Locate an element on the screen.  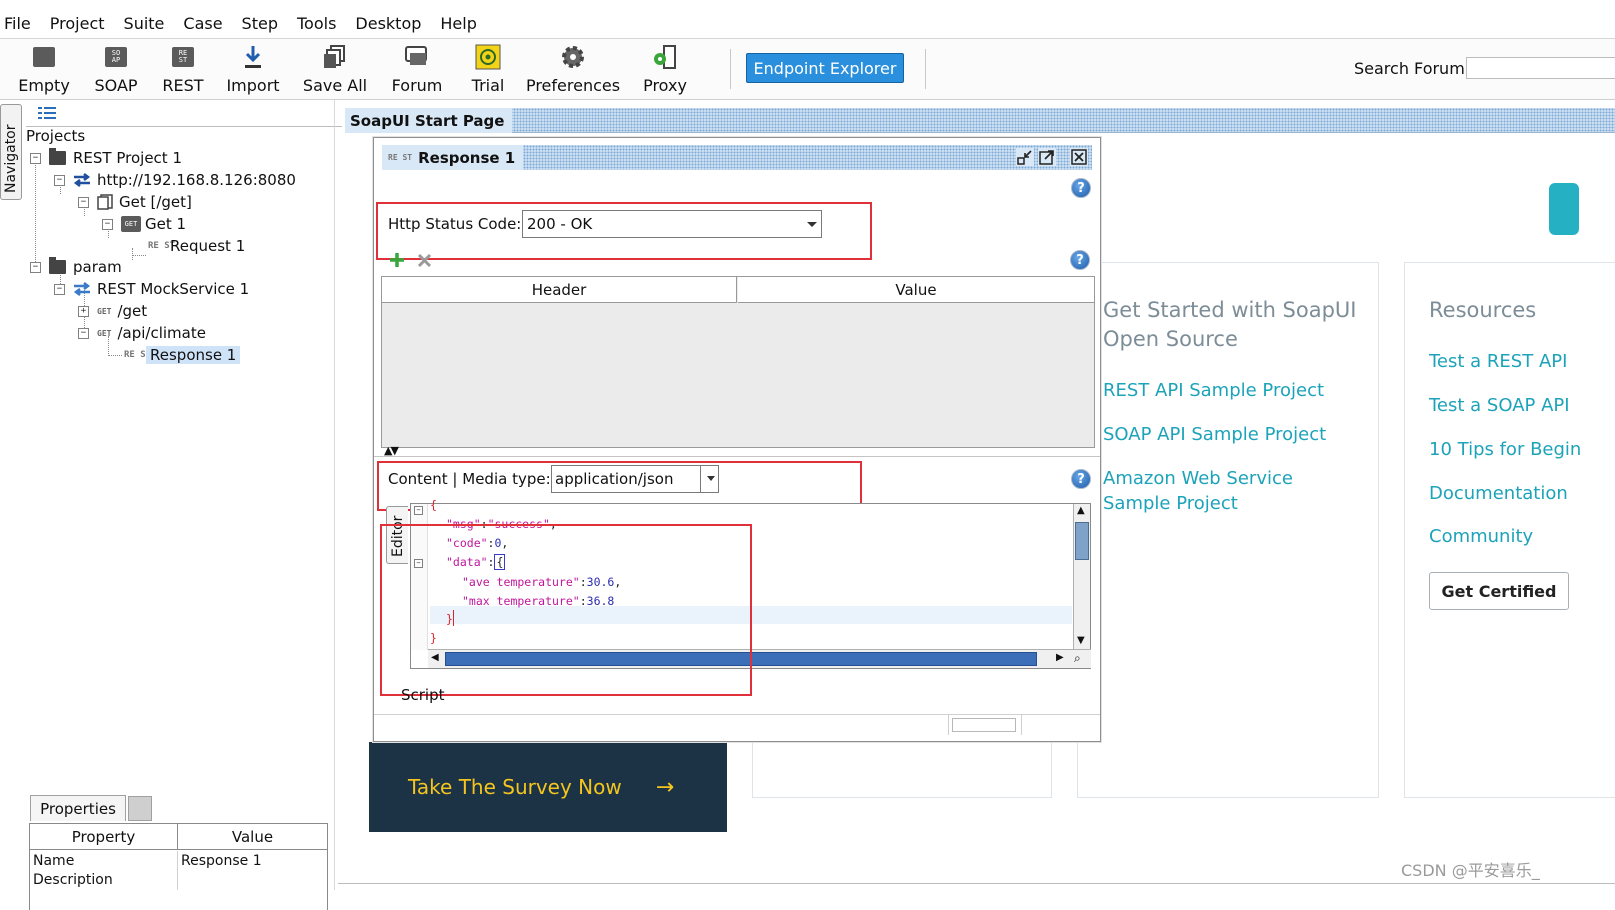
soap-sample-link: SOAP API Sample Project is located at coordinates (1214, 434).